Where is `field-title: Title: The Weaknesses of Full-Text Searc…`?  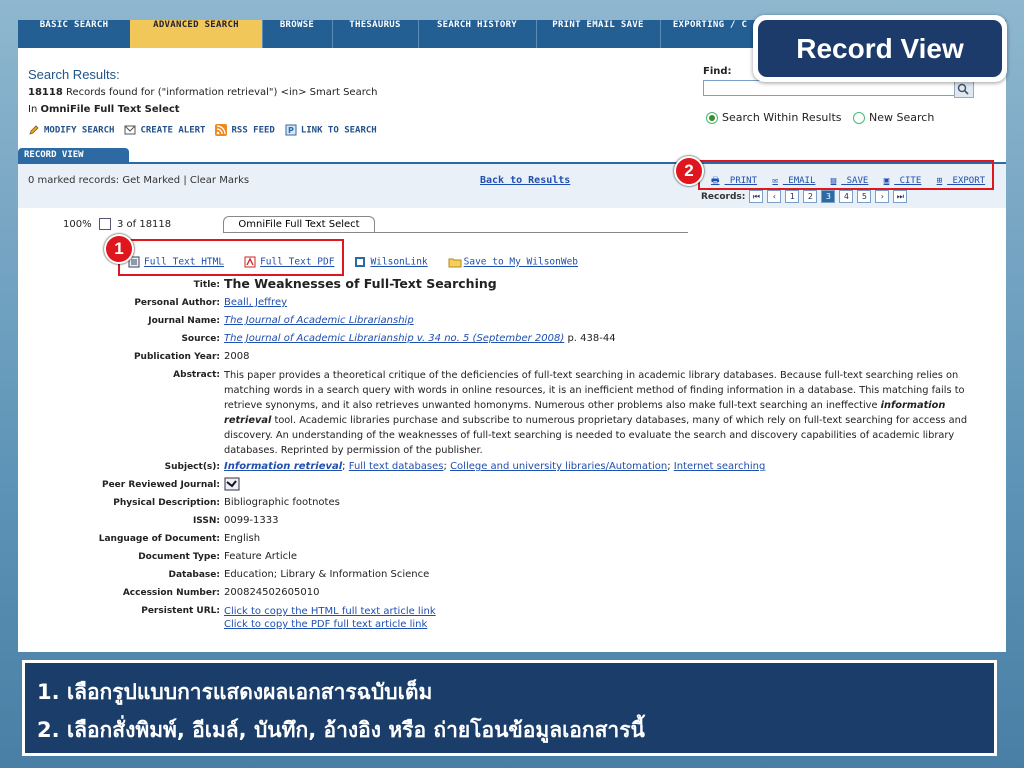 field-title: Title: The Weaknesses of Full-Text Searc… is located at coordinates (512, 285).